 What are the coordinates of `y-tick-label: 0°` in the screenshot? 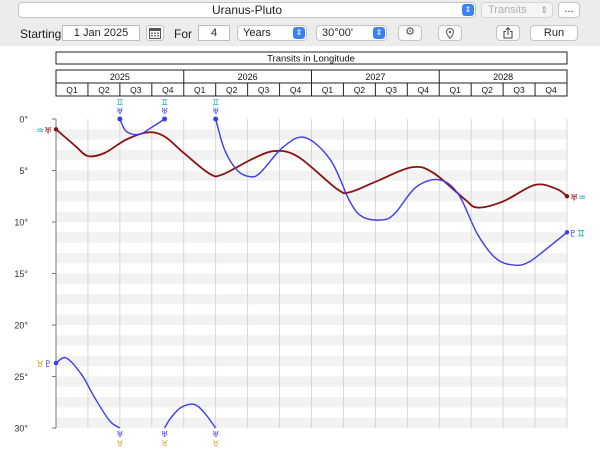 It's located at (23, 120).